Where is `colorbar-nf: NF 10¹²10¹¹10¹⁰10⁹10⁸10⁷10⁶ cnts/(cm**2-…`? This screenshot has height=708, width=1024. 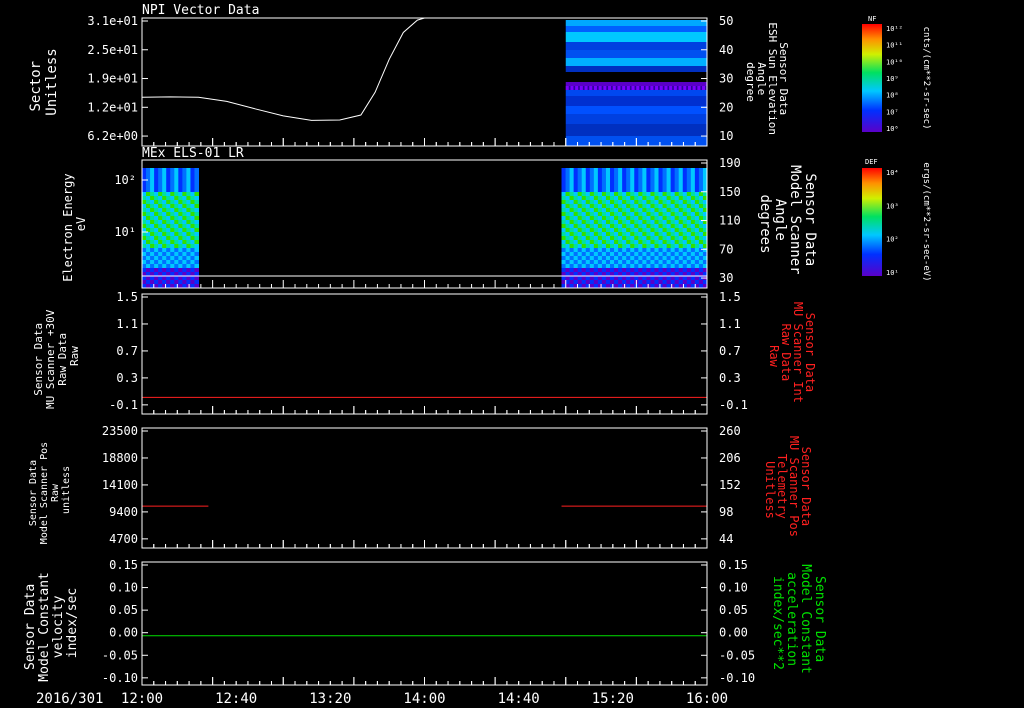 colorbar-nf: NF 10¹²10¹¹10¹⁰10⁹10⁸10⁷10⁶ cnts/(cm**2-… is located at coordinates (896, 74).